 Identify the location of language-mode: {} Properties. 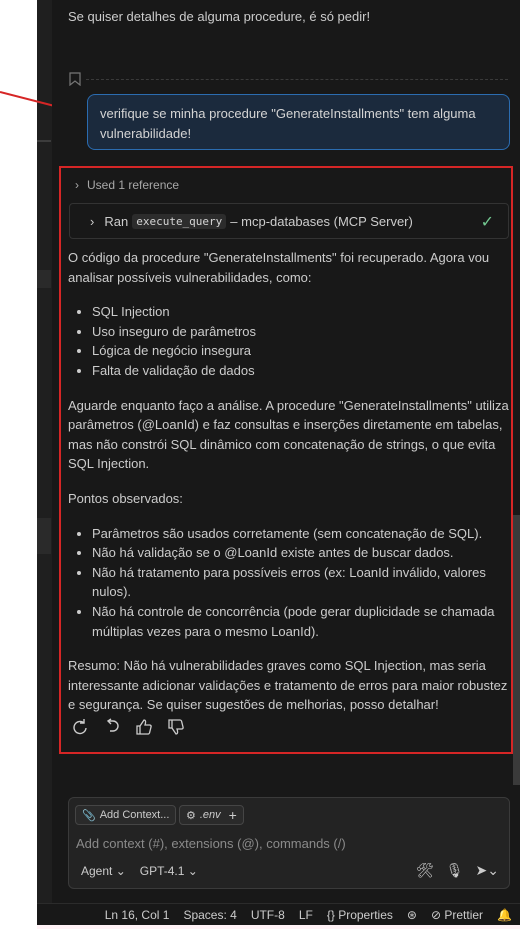
(360, 915).